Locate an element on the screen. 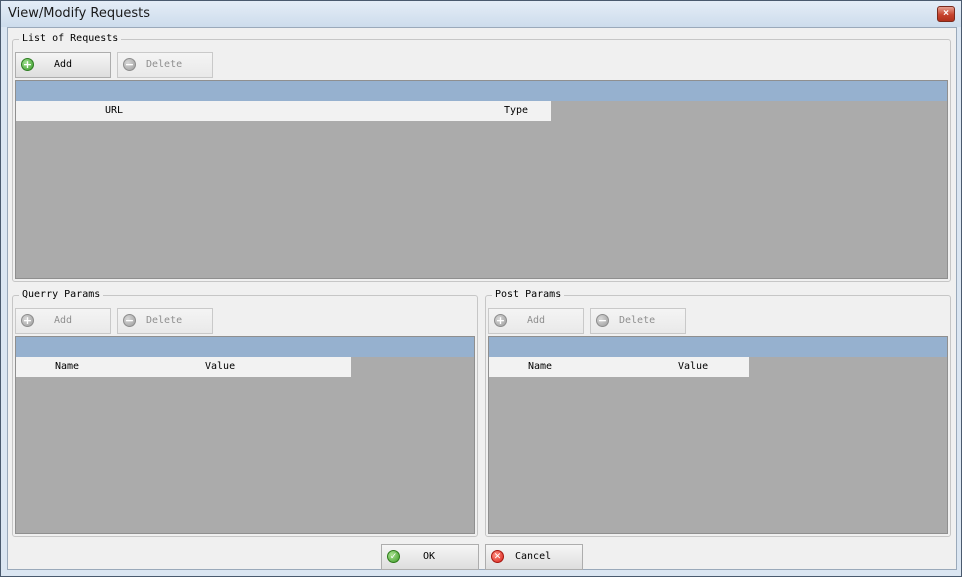 This screenshot has width=962, height=577. post-delete-button: − Delete is located at coordinates (638, 321).